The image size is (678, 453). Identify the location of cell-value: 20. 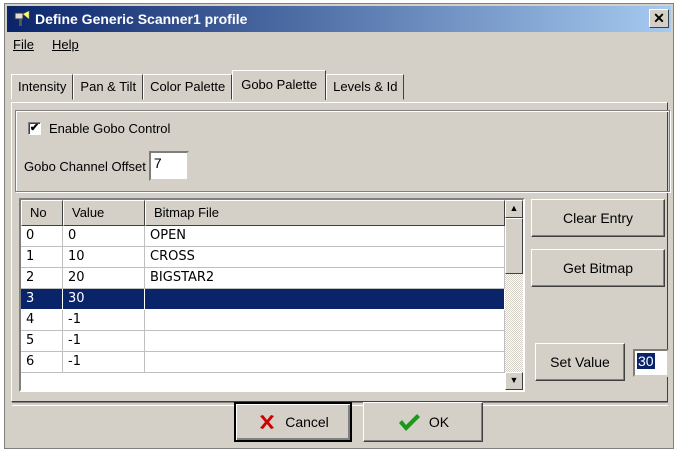
(104, 278).